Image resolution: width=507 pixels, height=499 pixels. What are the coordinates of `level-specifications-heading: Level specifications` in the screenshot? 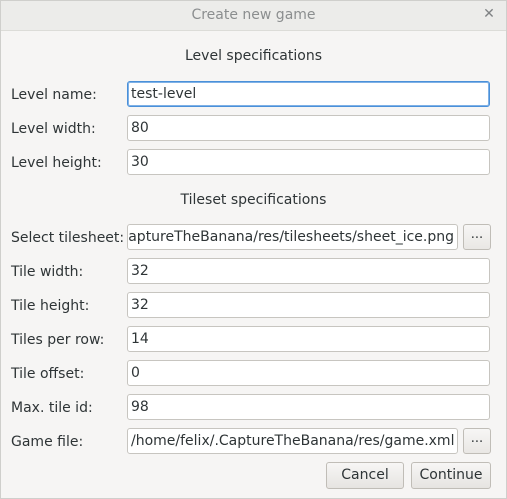 It's located at (253, 56).